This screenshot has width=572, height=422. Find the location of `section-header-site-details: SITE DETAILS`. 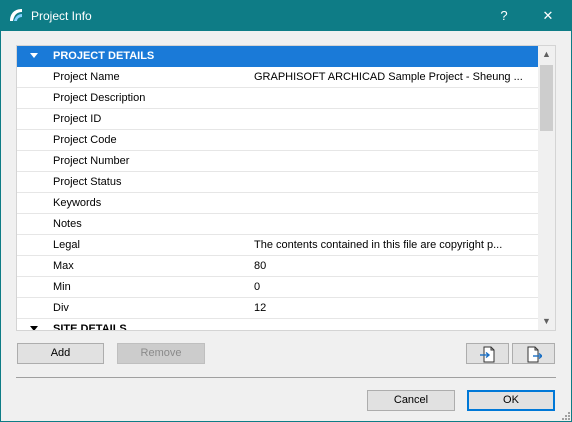

section-header-site-details: SITE DETAILS is located at coordinates (278, 325).